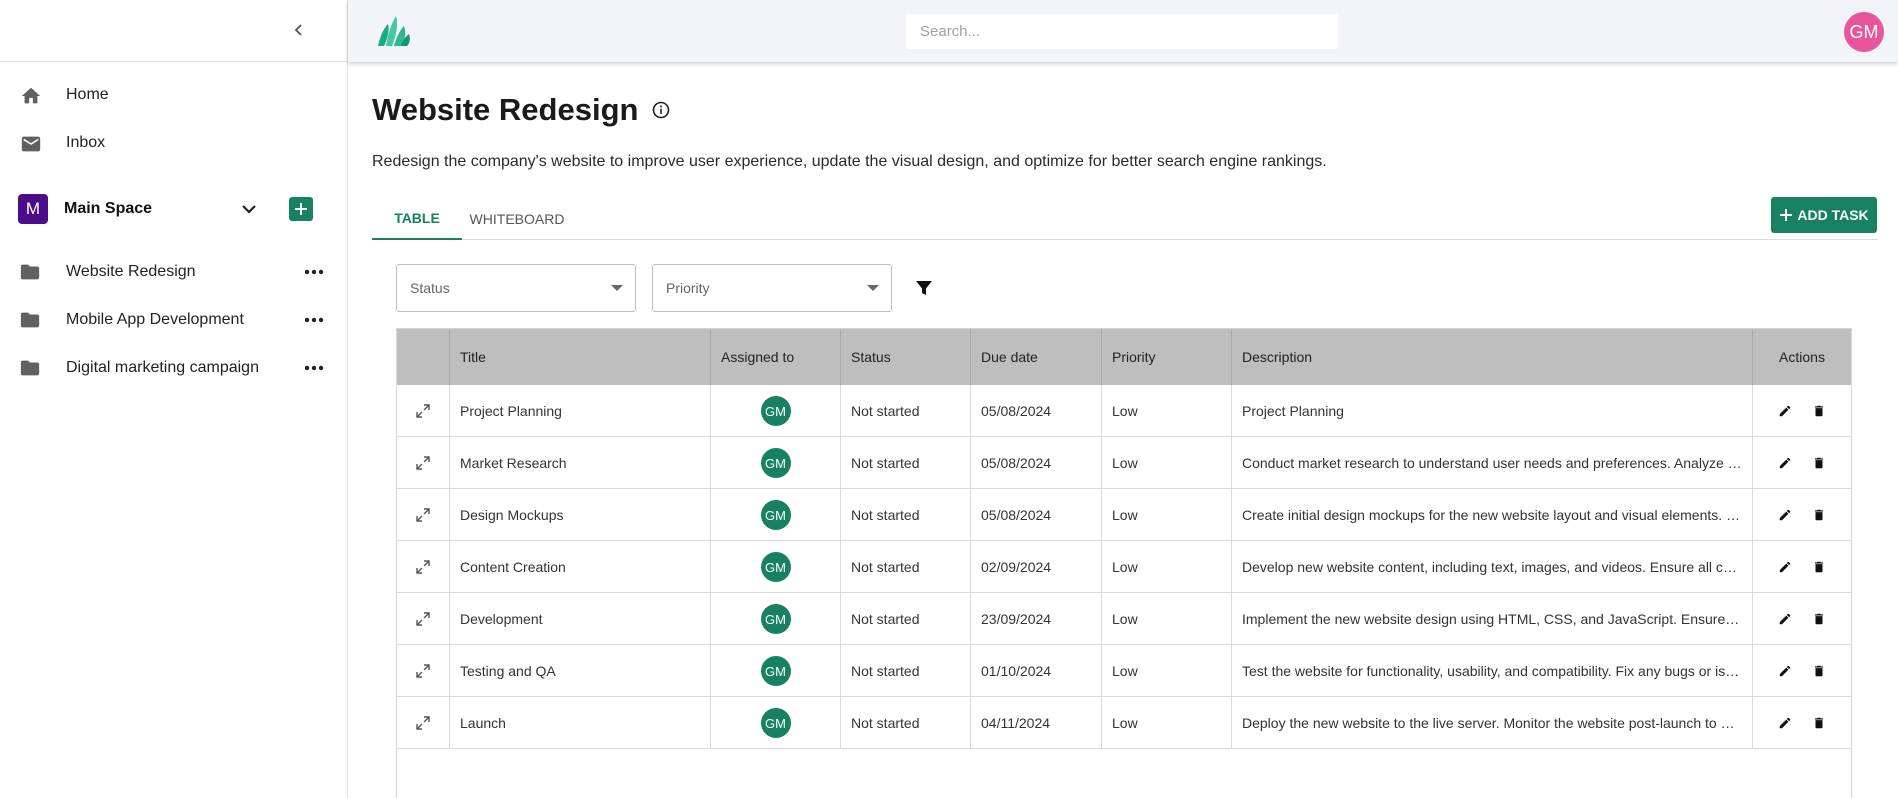 The height and width of the screenshot is (798, 1898). Describe the element at coordinates (417, 219) in the screenshot. I see `tab-table: TABLE` at that location.